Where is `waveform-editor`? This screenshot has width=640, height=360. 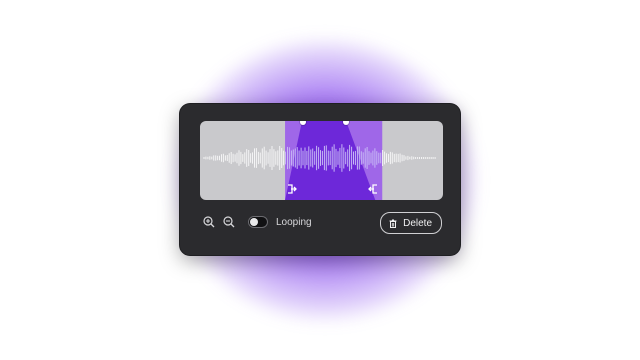 waveform-editor is located at coordinates (321, 160).